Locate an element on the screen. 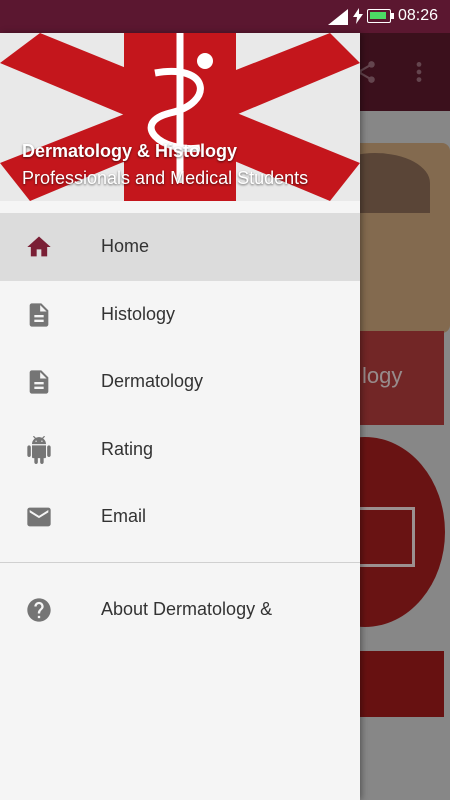  drawer-item-label: Histology is located at coordinates (138, 313).